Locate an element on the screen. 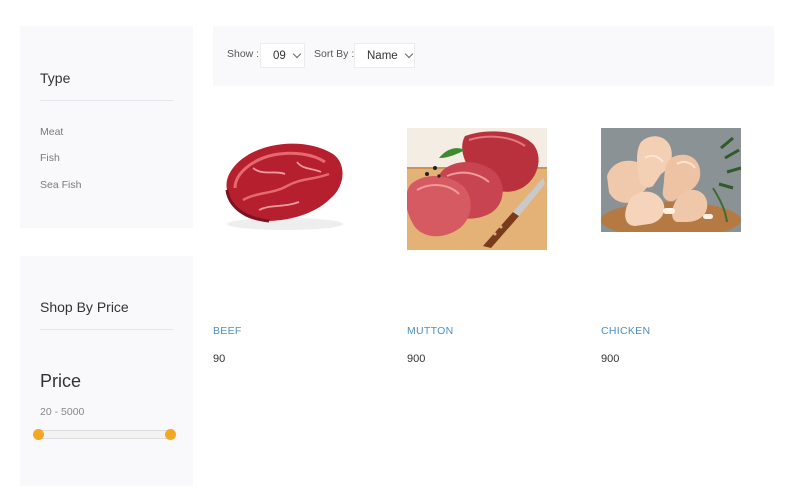  product-name-beef: BEEF is located at coordinates (227, 331).